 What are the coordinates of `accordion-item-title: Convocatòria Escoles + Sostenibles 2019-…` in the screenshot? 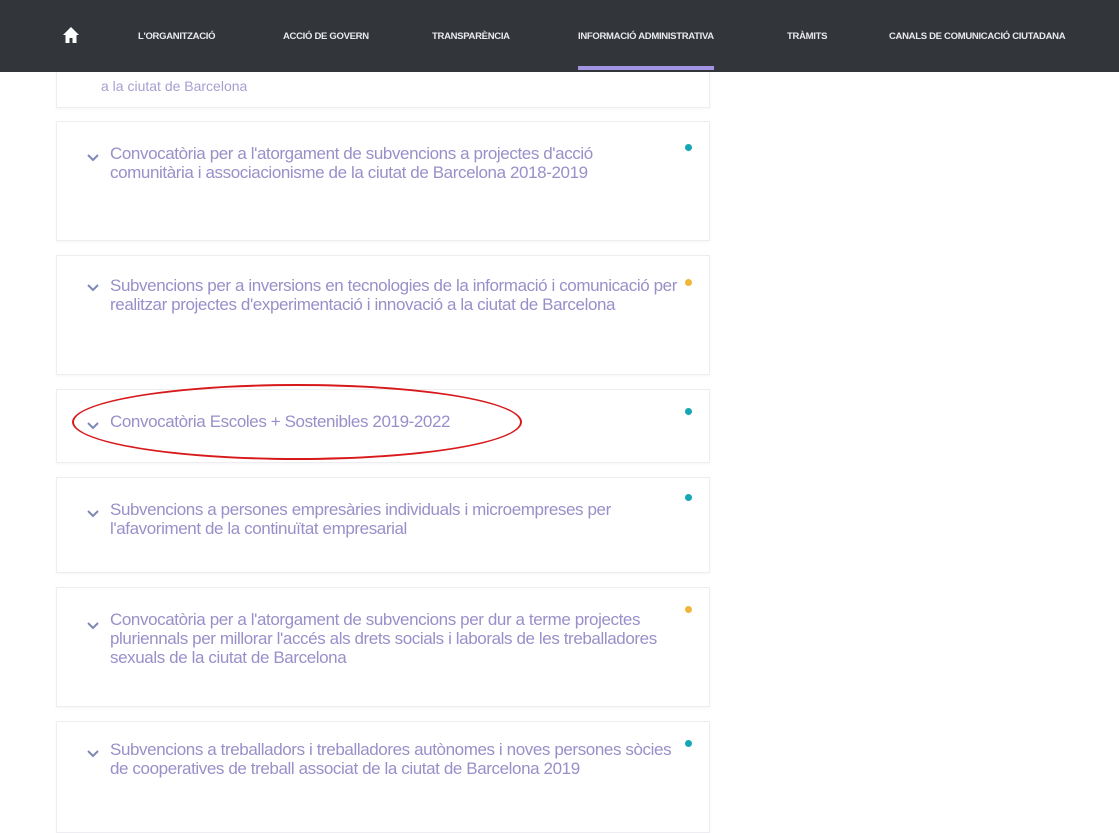 It's located at (395, 421).